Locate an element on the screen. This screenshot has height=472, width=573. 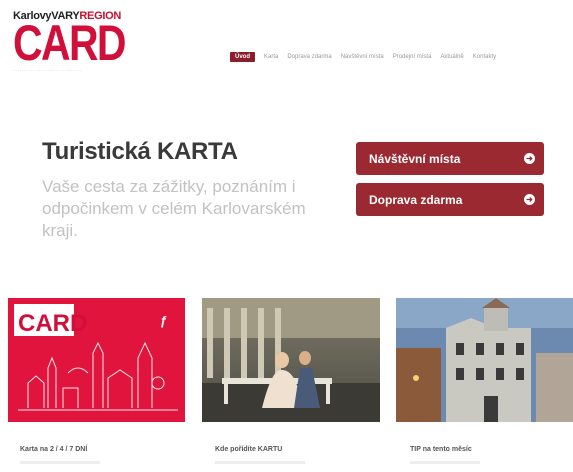
nav-item-news: Aktuálně is located at coordinates (451, 57).